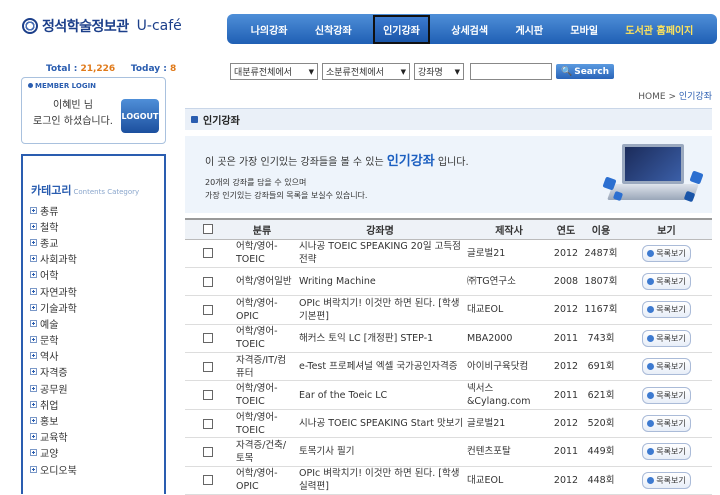 This screenshot has height=495, width=720. What do you see at coordinates (511, 71) in the screenshot?
I see `search-input` at bounding box center [511, 71].